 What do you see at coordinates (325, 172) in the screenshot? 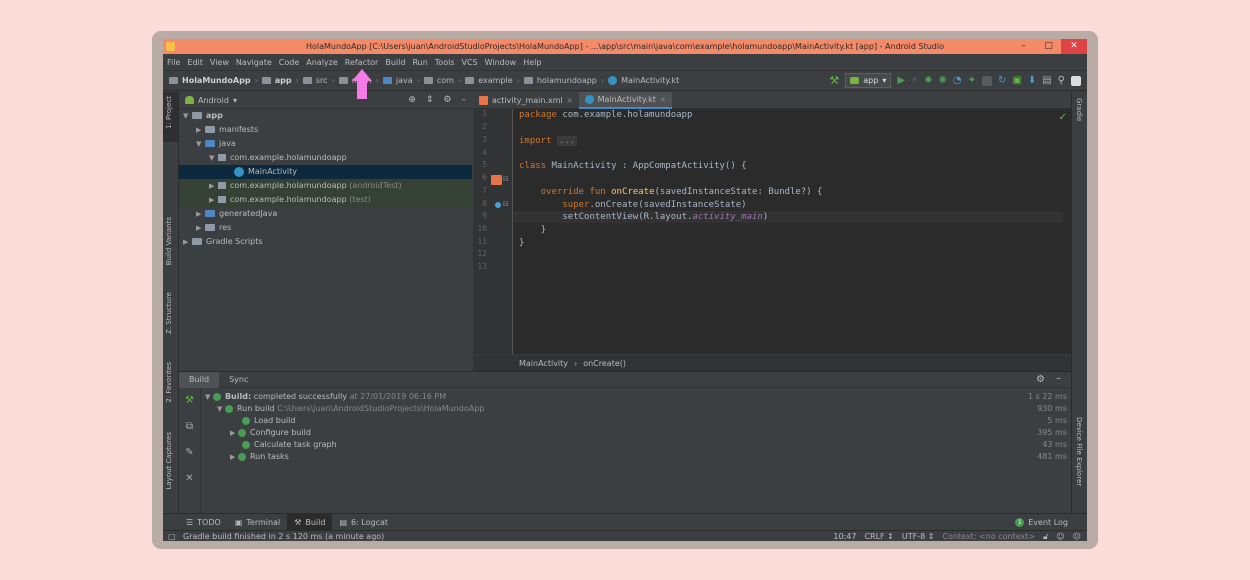
I see `tree-item-mainactivity: MainActivity` at bounding box center [325, 172].